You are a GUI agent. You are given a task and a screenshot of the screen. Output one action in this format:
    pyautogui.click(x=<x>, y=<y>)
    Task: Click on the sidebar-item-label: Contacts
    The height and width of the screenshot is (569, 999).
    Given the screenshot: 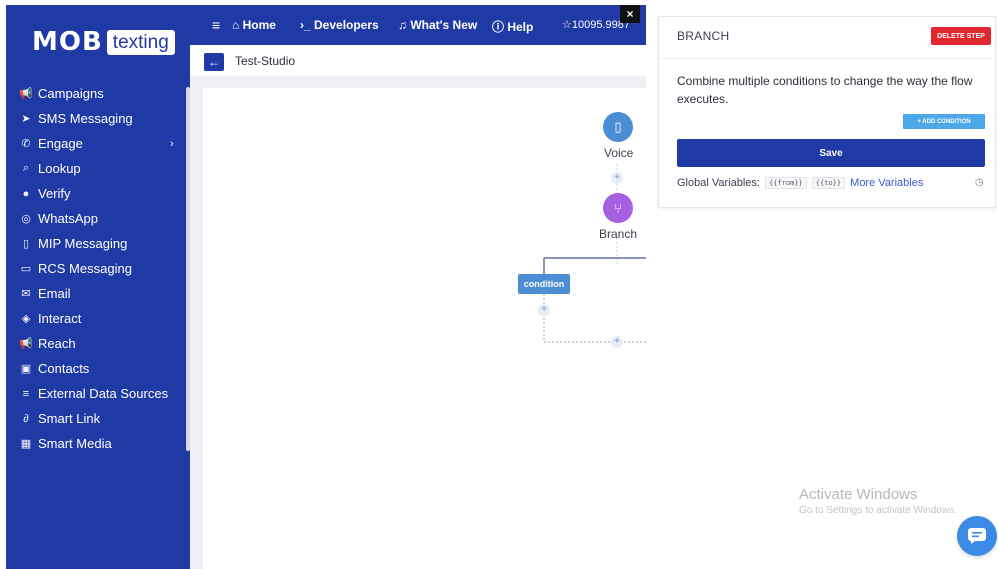 What is the action you would take?
    pyautogui.click(x=64, y=368)
    